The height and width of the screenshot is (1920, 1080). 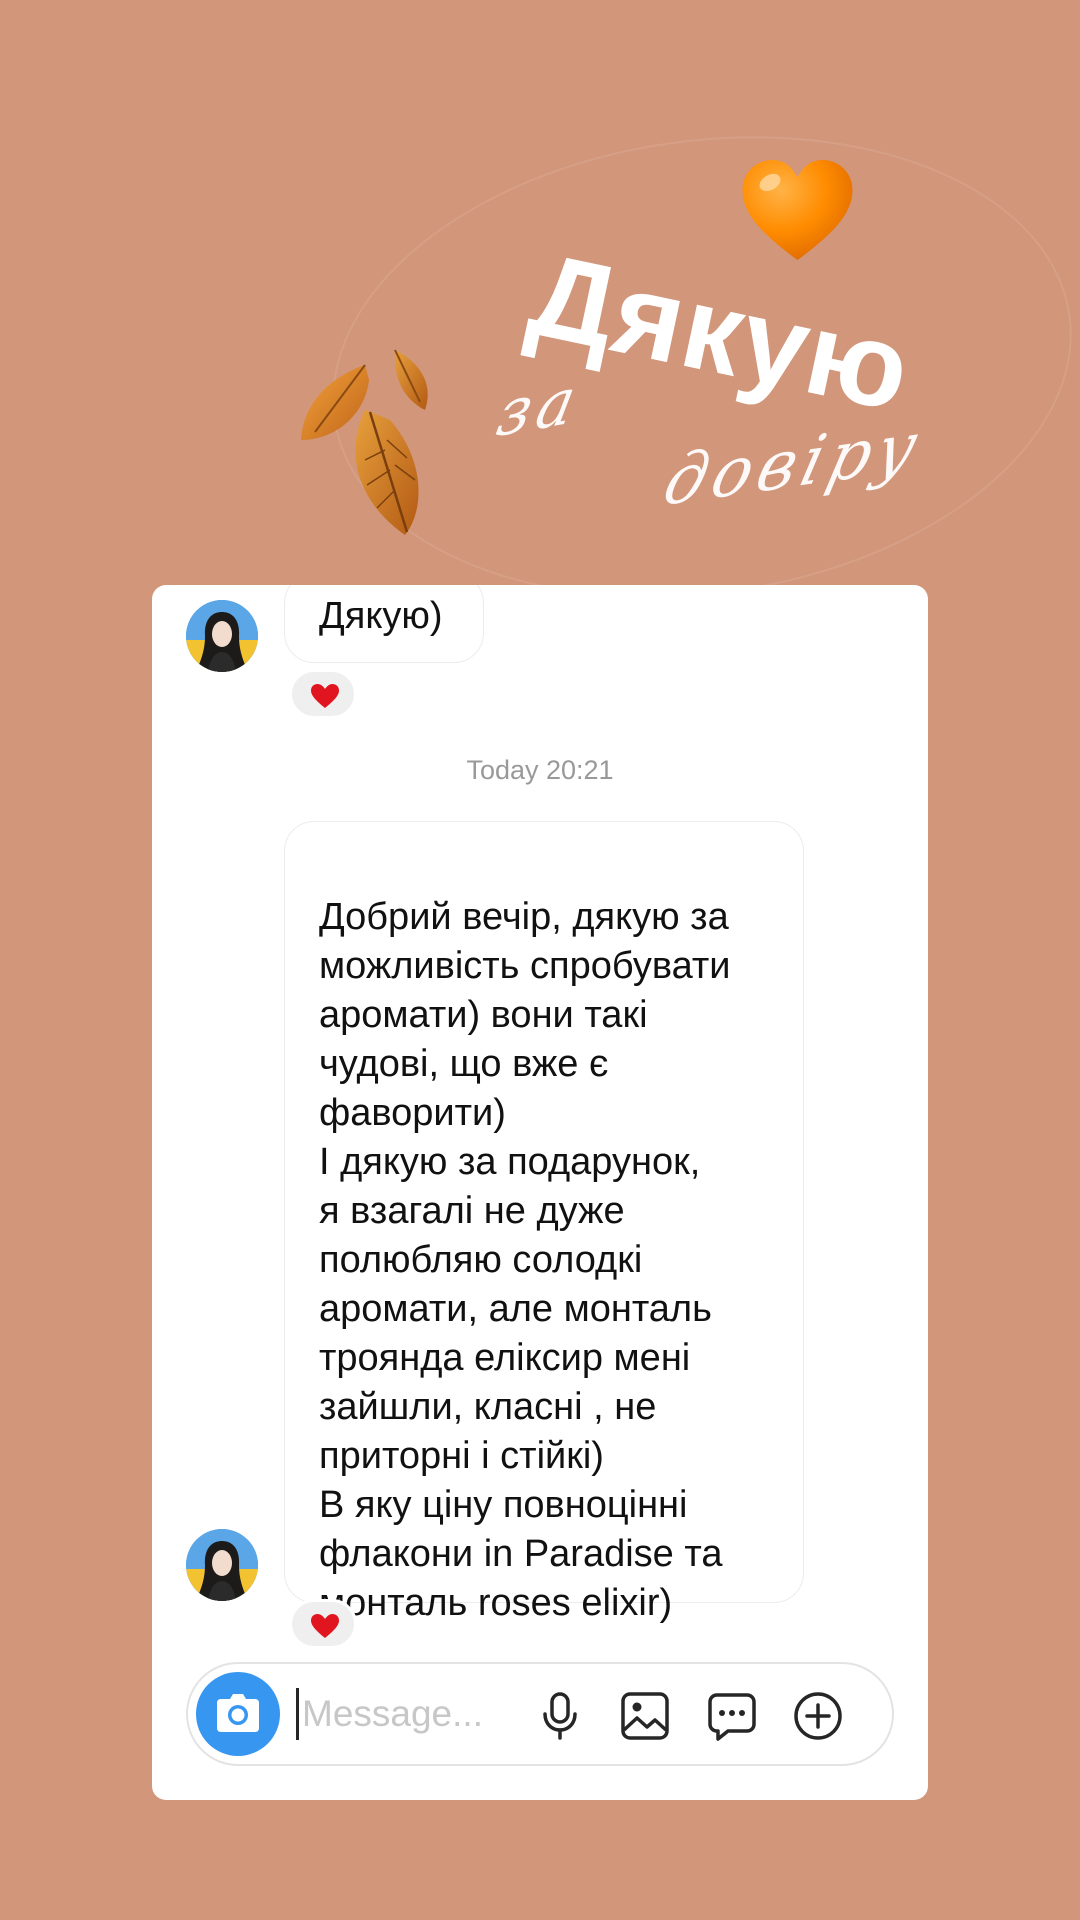 I want to click on text-cursor, so click(x=297, y=1714).